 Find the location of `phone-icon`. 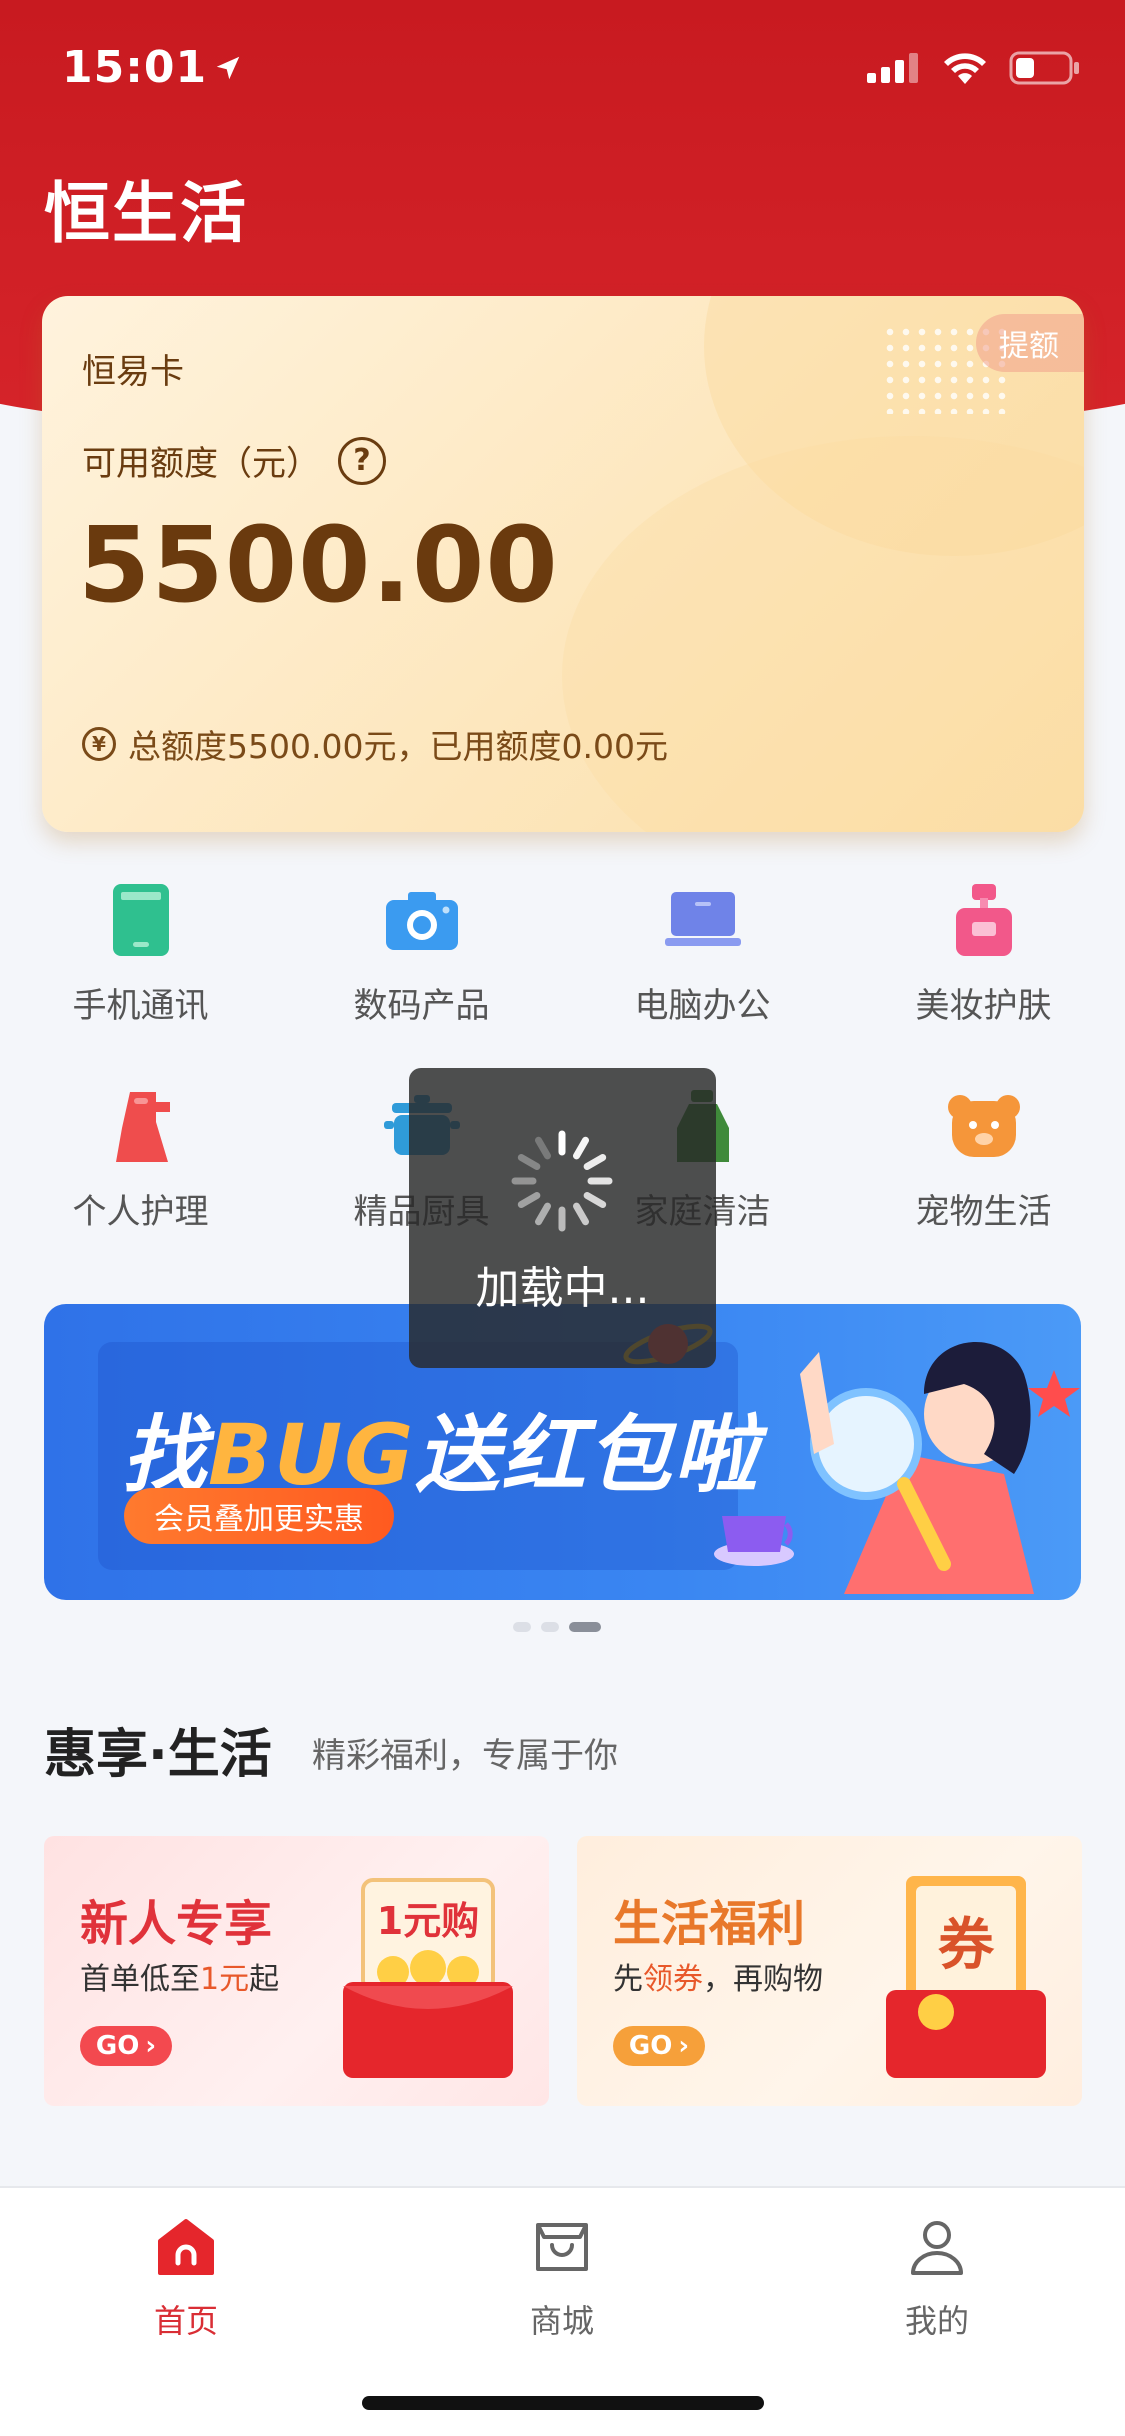

phone-icon is located at coordinates (141, 920).